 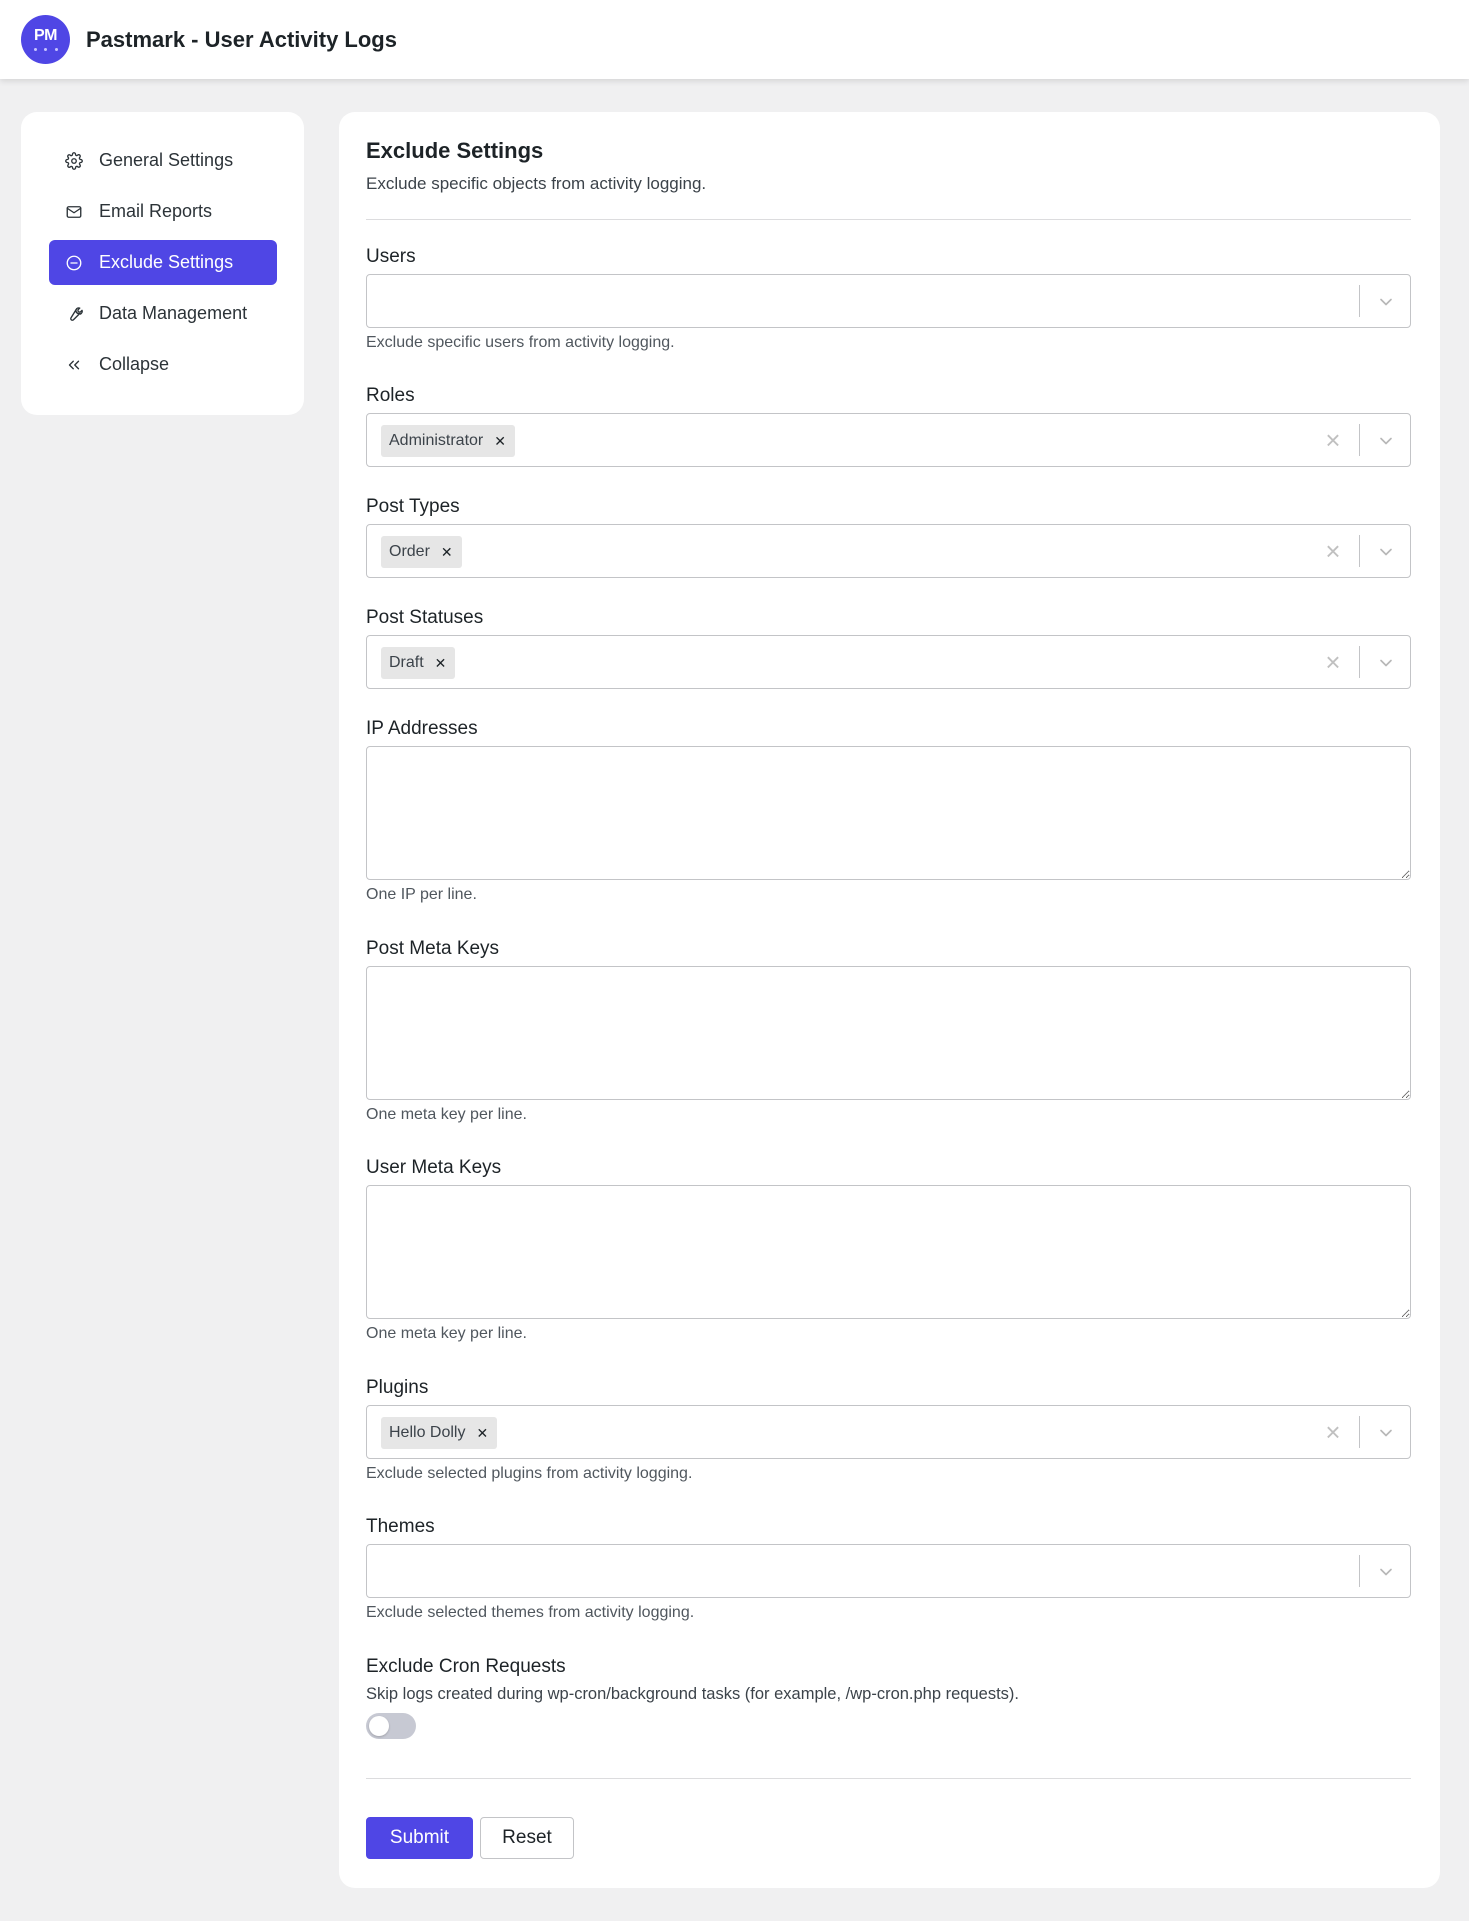 What do you see at coordinates (888, 1252) in the screenshot?
I see `user-meta-keys-textarea` at bounding box center [888, 1252].